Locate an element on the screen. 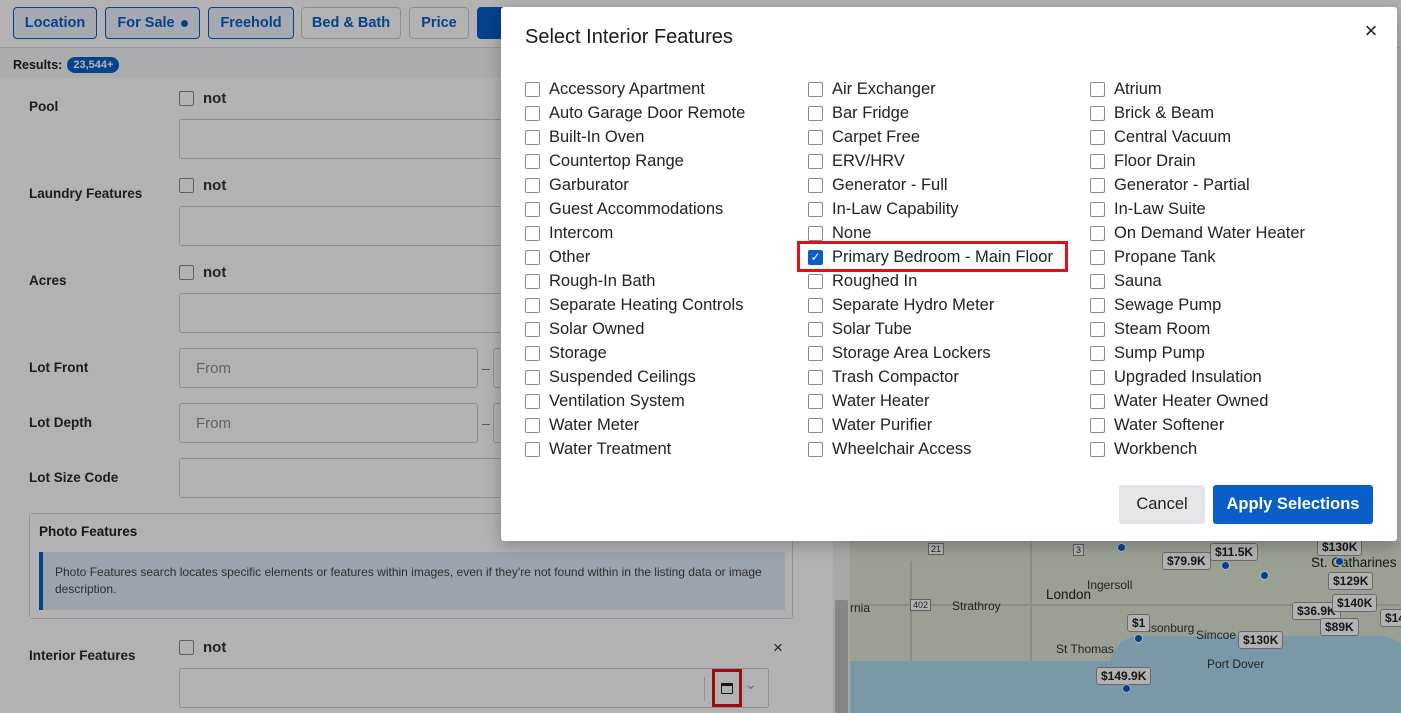 The width and height of the screenshot is (1401, 713). feature-option-on-demand-water-heater: On Demand Water Heater is located at coordinates (1197, 233).